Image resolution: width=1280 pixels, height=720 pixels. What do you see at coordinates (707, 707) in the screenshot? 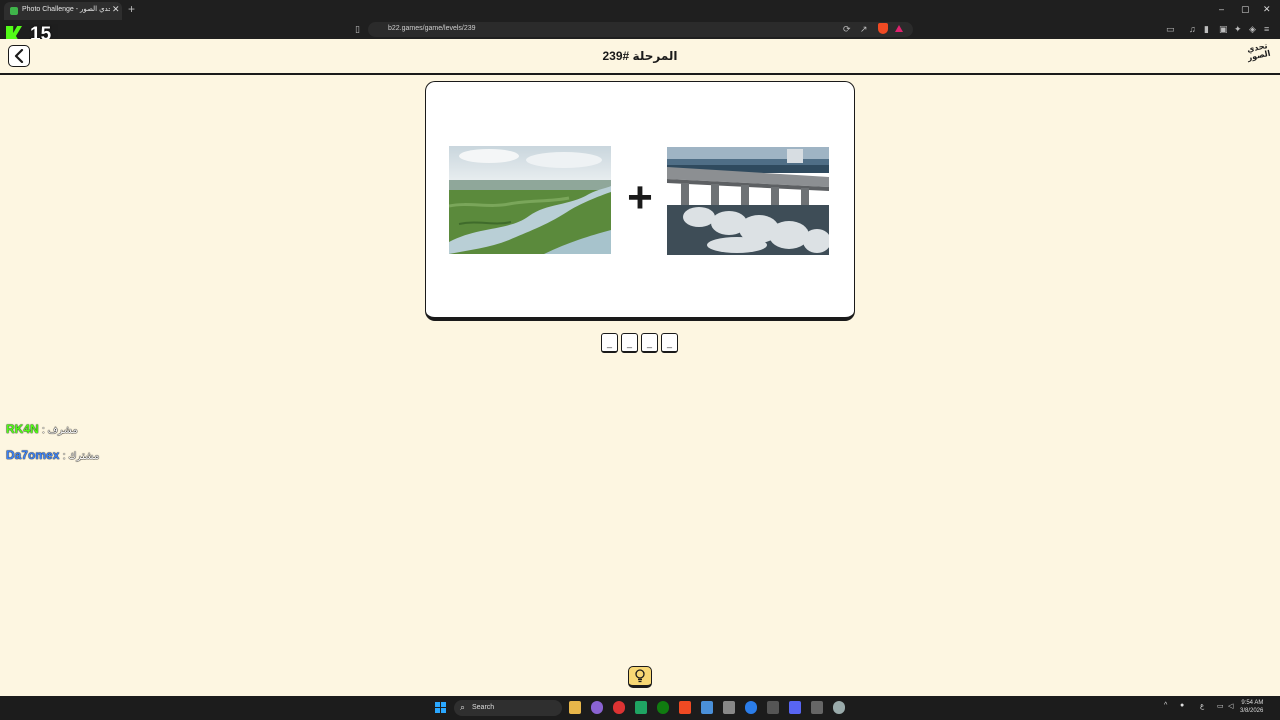
I see `security-icon` at bounding box center [707, 707].